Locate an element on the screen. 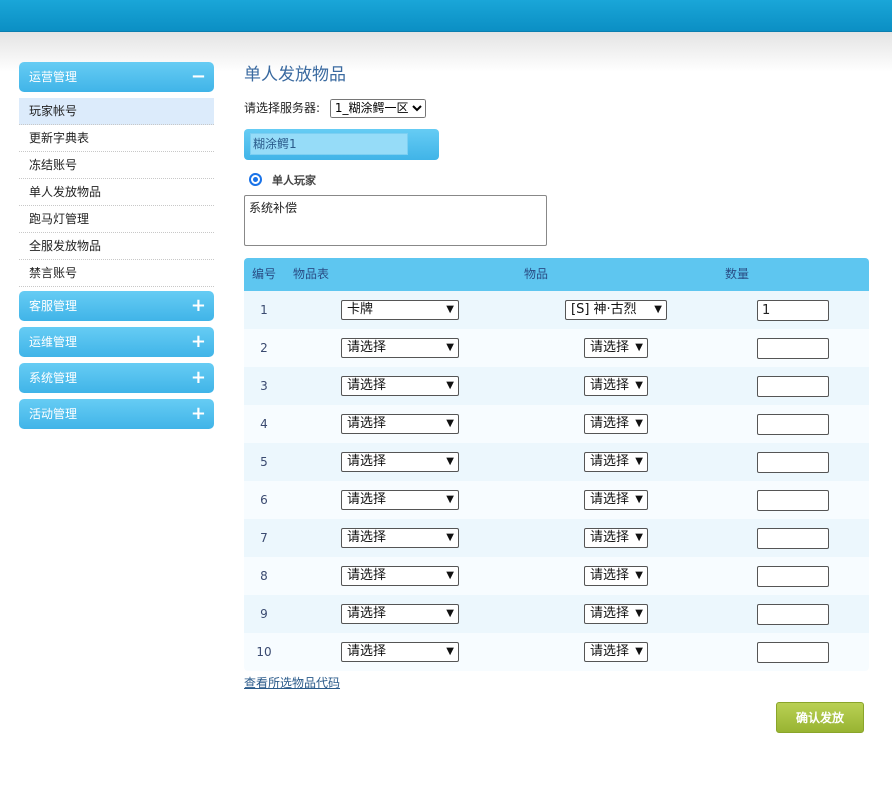 This screenshot has height=787, width=892. quantity-input: 1 is located at coordinates (793, 310).